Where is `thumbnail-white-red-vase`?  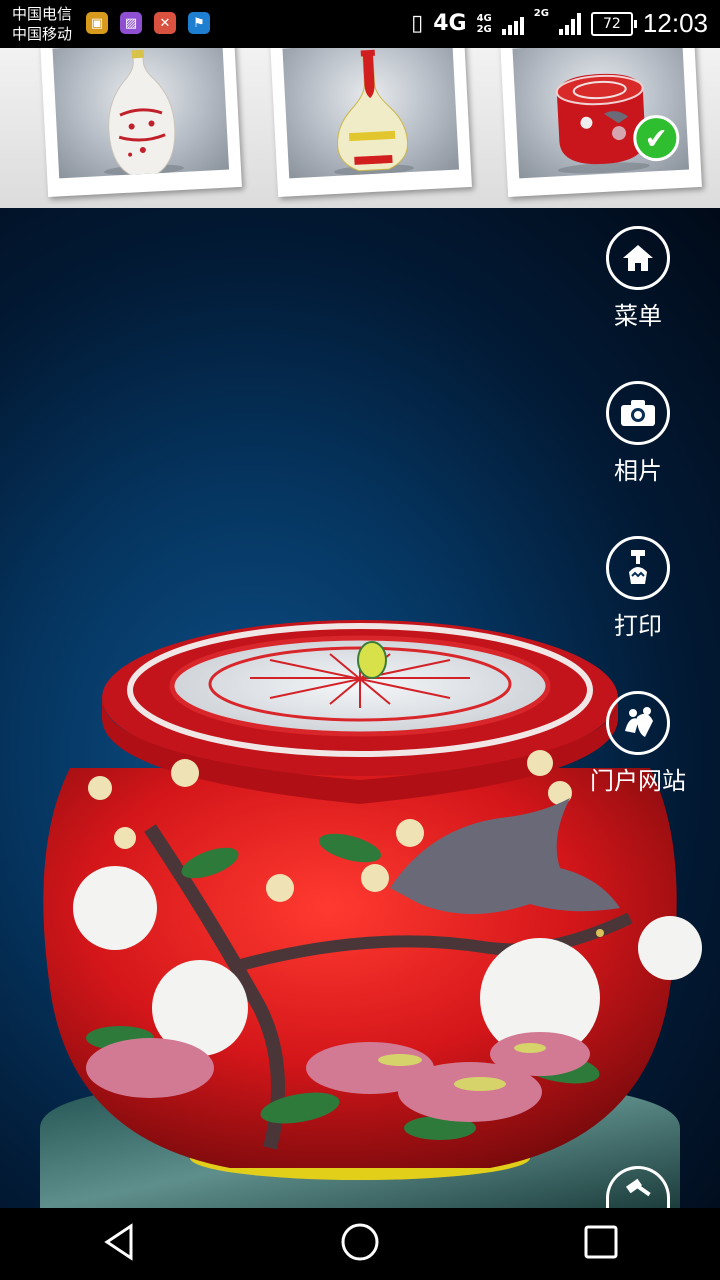 thumbnail-white-red-vase is located at coordinates (141, 114).